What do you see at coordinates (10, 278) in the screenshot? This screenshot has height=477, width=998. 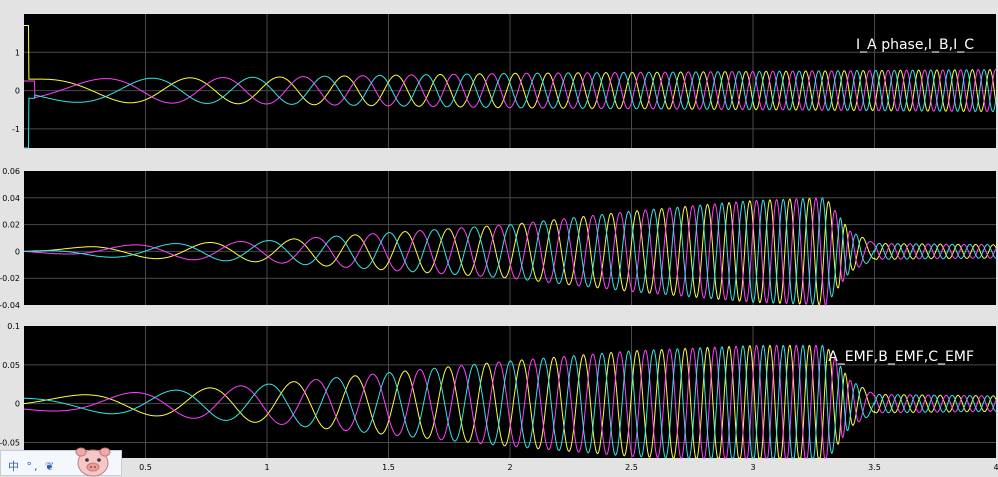 I see `y-tick-label: -0.02` at bounding box center [10, 278].